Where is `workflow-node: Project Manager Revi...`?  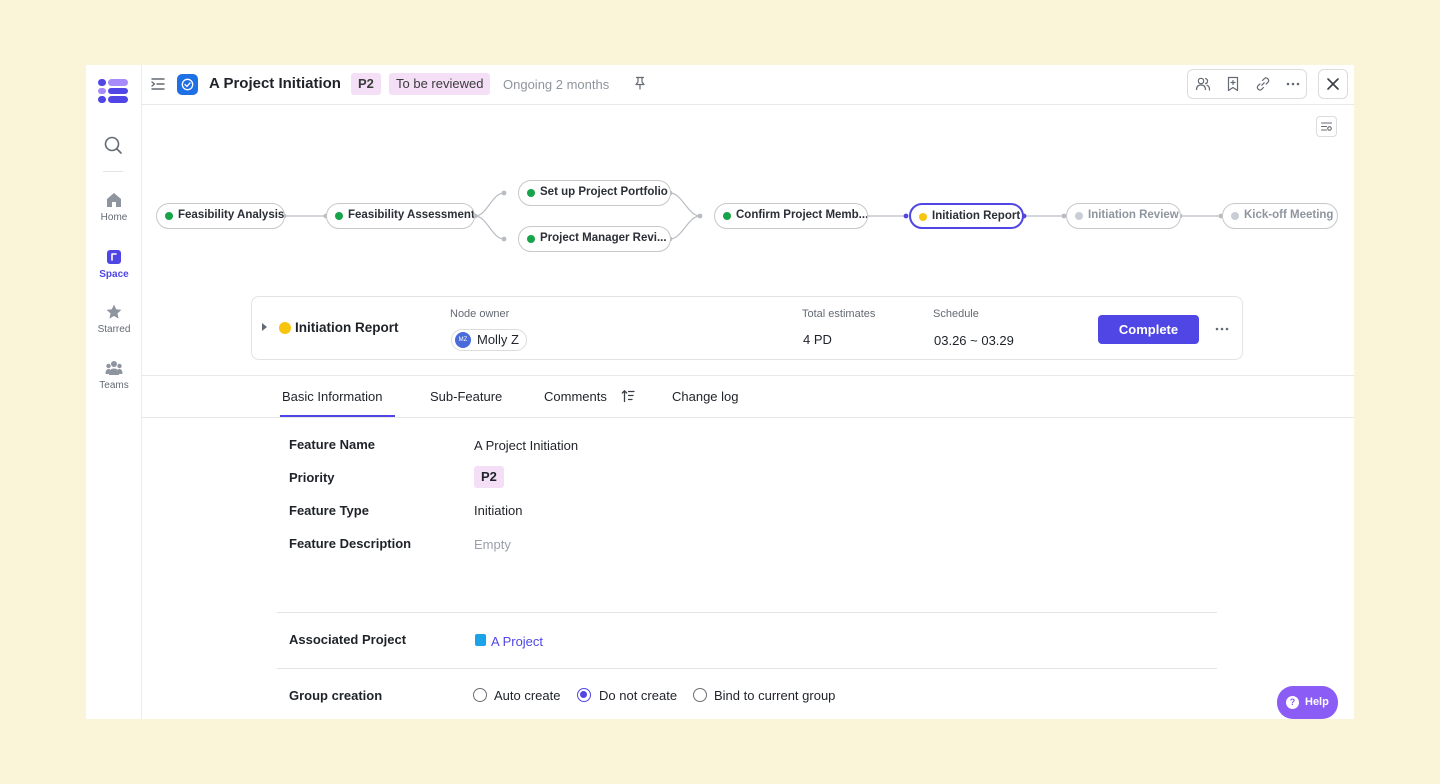
workflow-node: Project Manager Revi... is located at coordinates (594, 239).